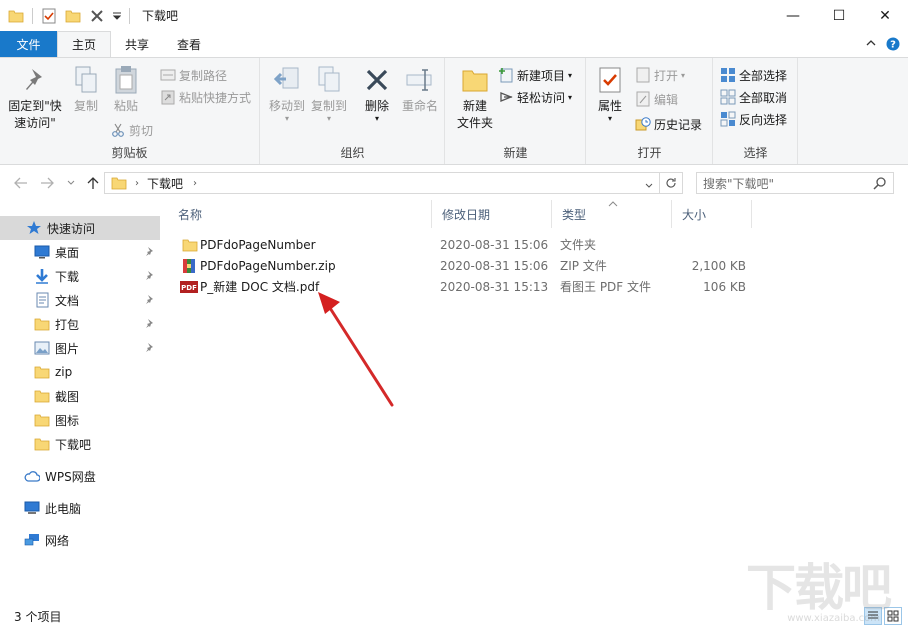  I want to click on edit-button: 编辑, so click(656, 99).